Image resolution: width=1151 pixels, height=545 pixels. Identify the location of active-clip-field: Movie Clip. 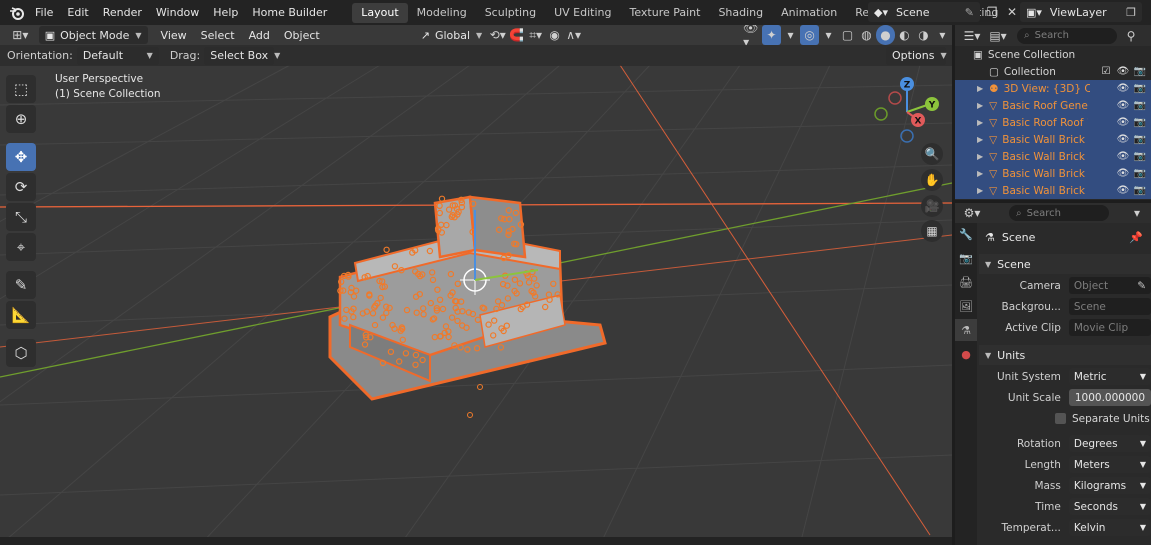
(1109, 327).